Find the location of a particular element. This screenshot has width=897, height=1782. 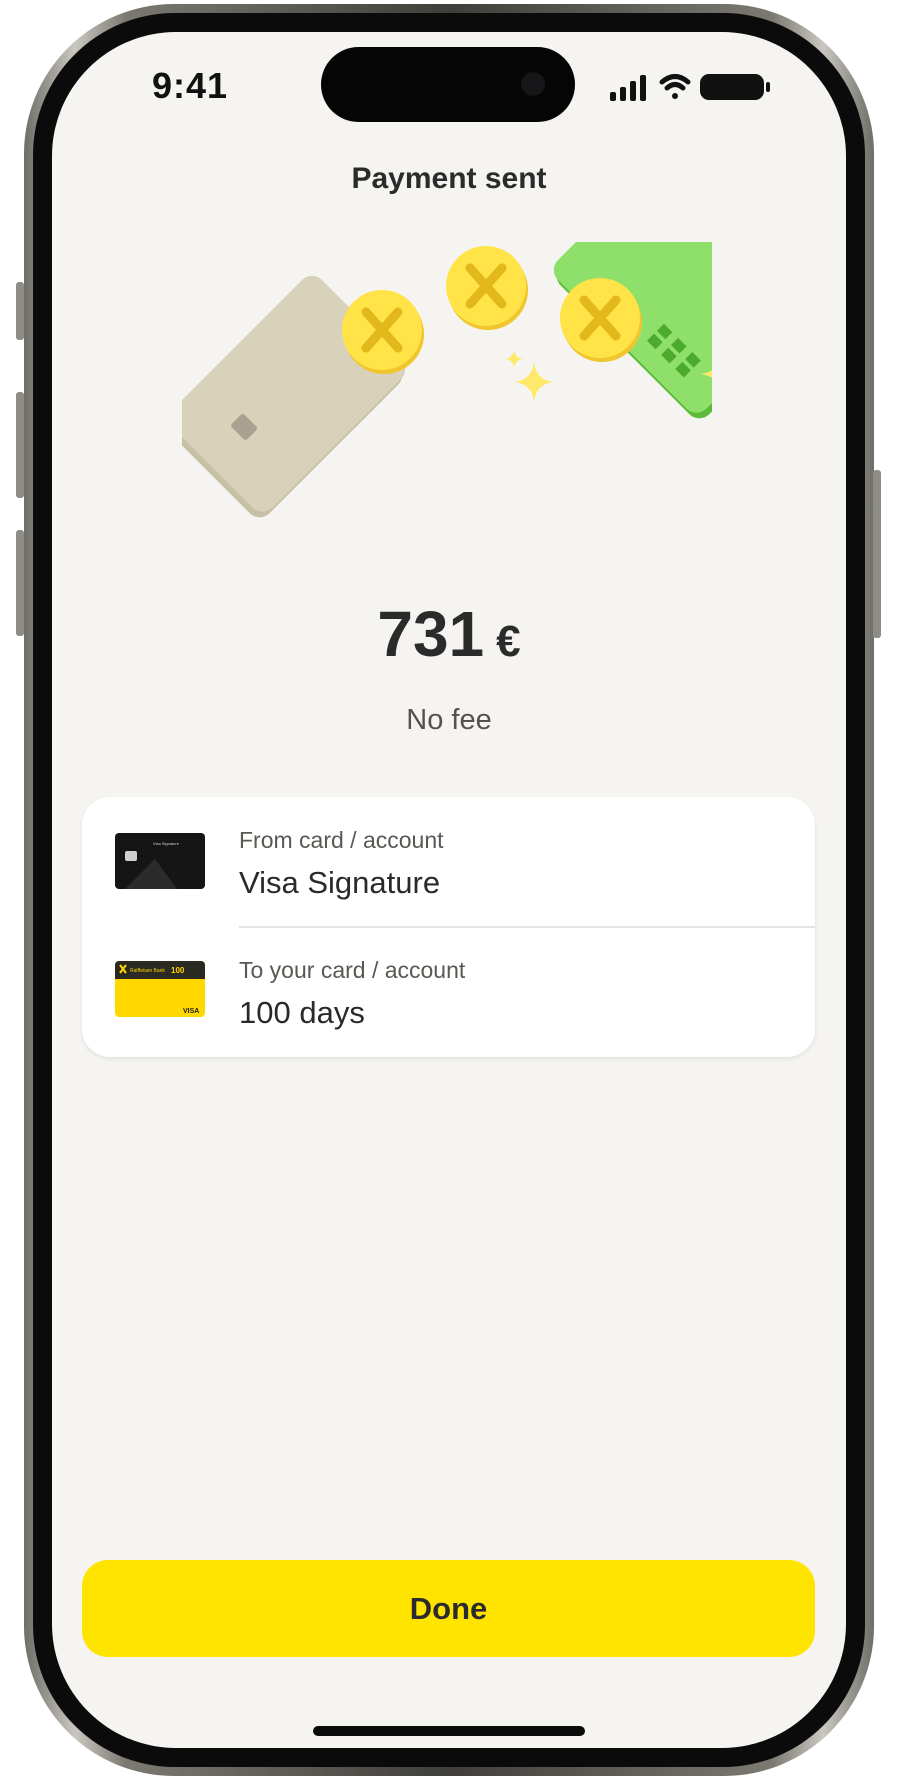

to-label: To your card / account is located at coordinates (352, 970).